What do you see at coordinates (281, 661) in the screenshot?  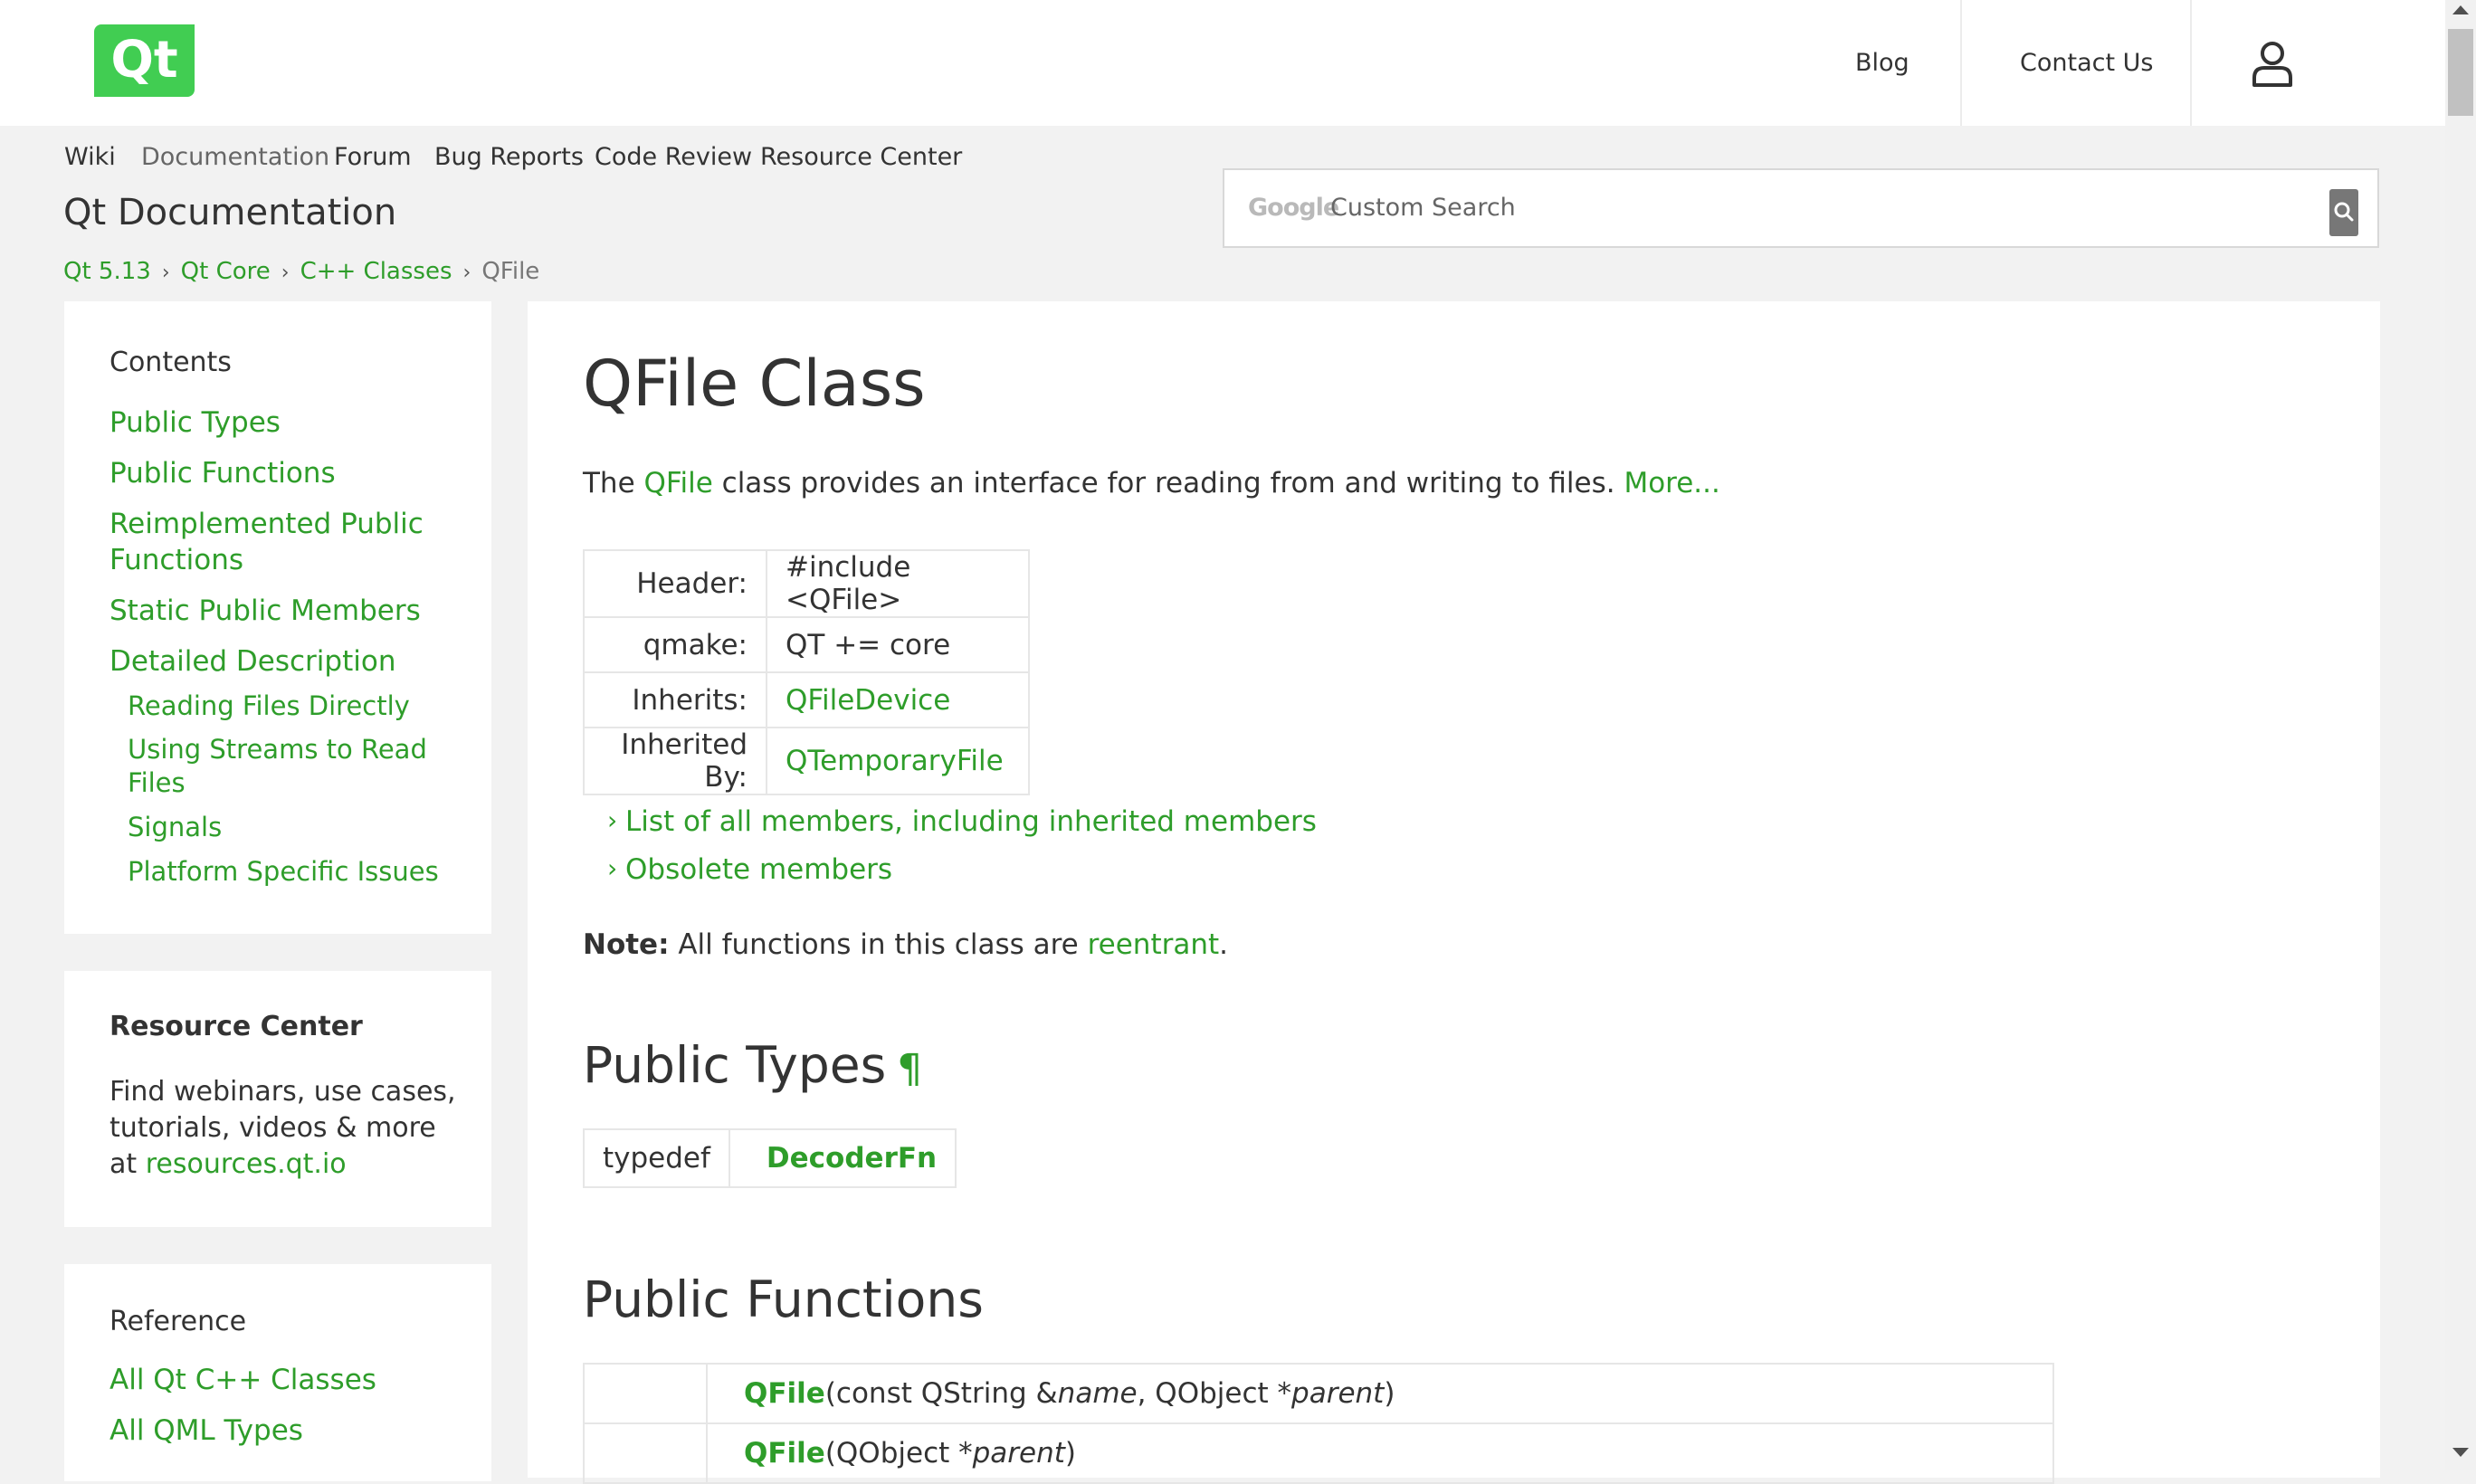 I see `toc-detailed-description: Detailed Description` at bounding box center [281, 661].